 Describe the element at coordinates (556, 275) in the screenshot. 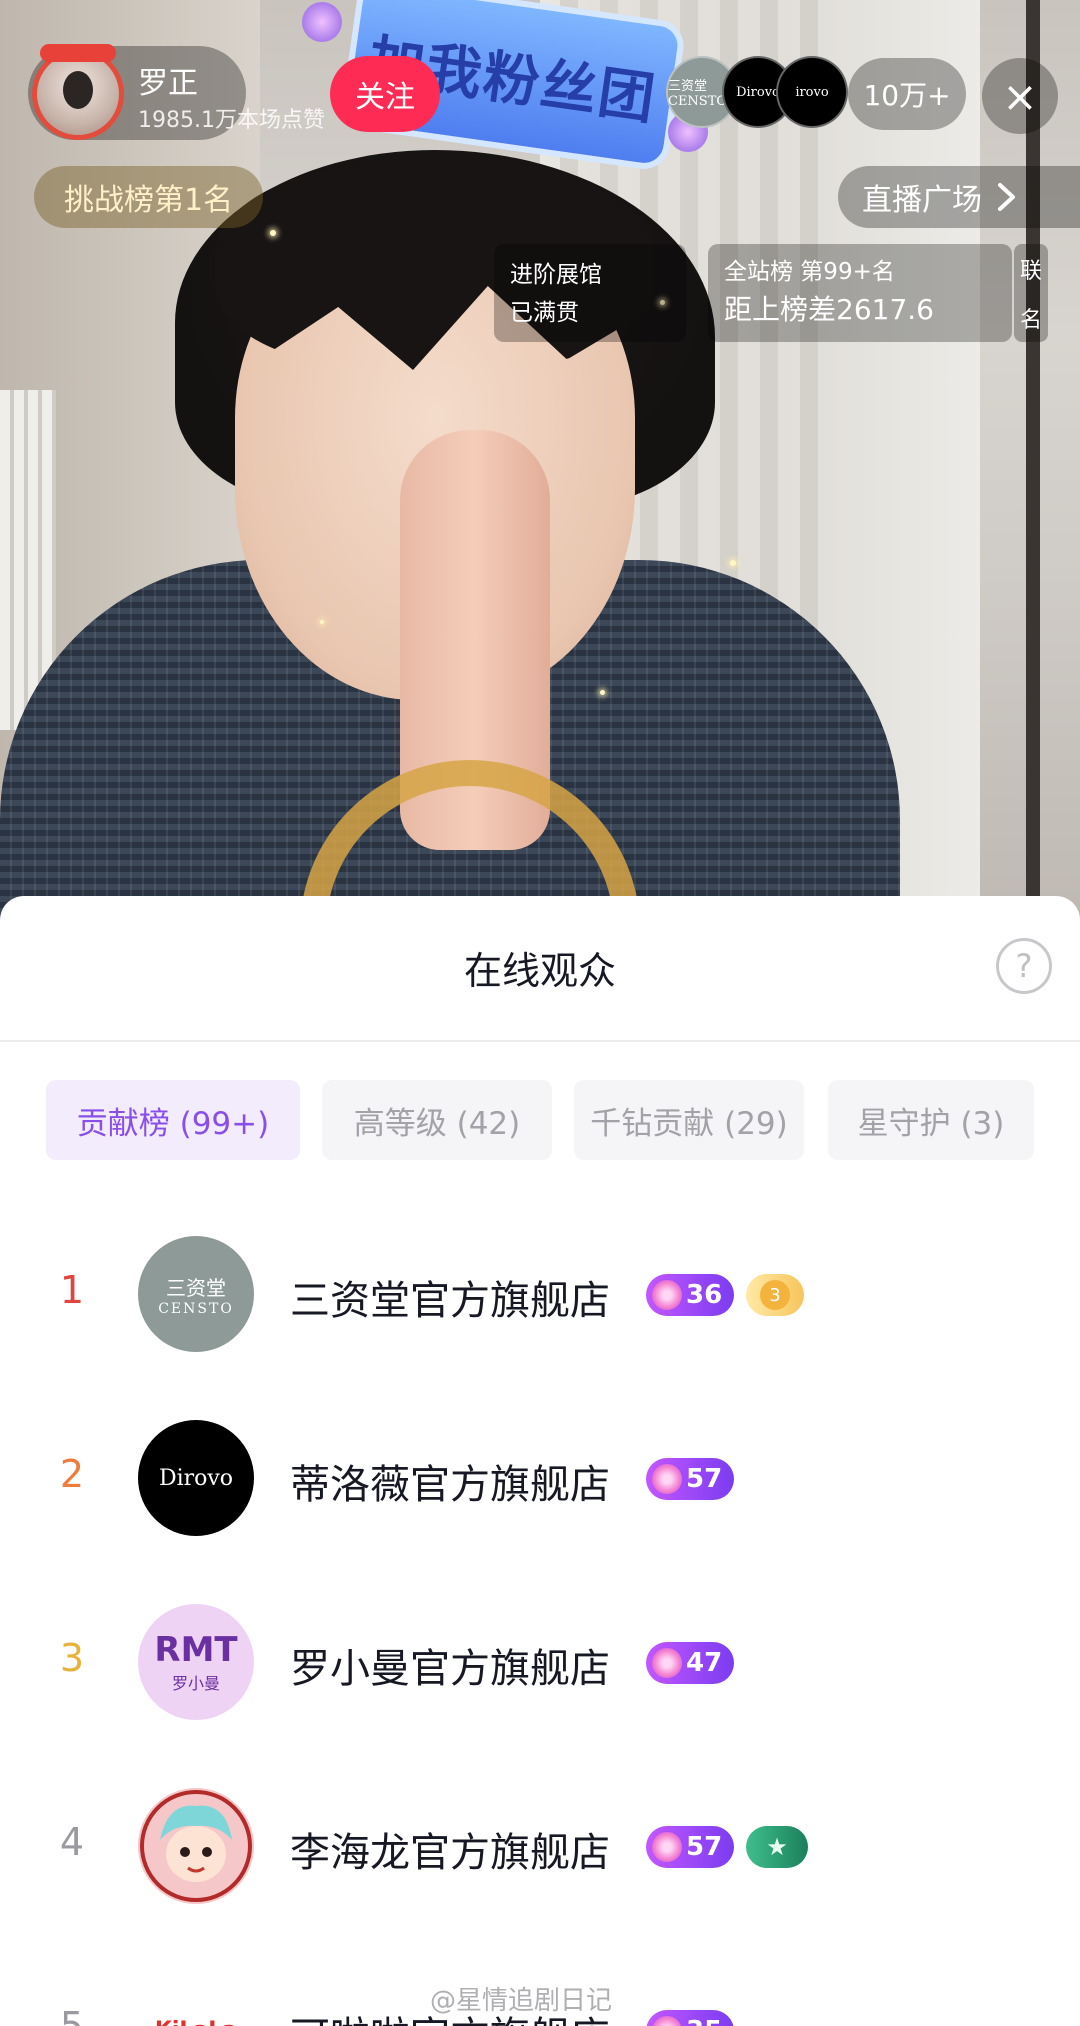

I see `hall-title: 进阶展馆` at that location.